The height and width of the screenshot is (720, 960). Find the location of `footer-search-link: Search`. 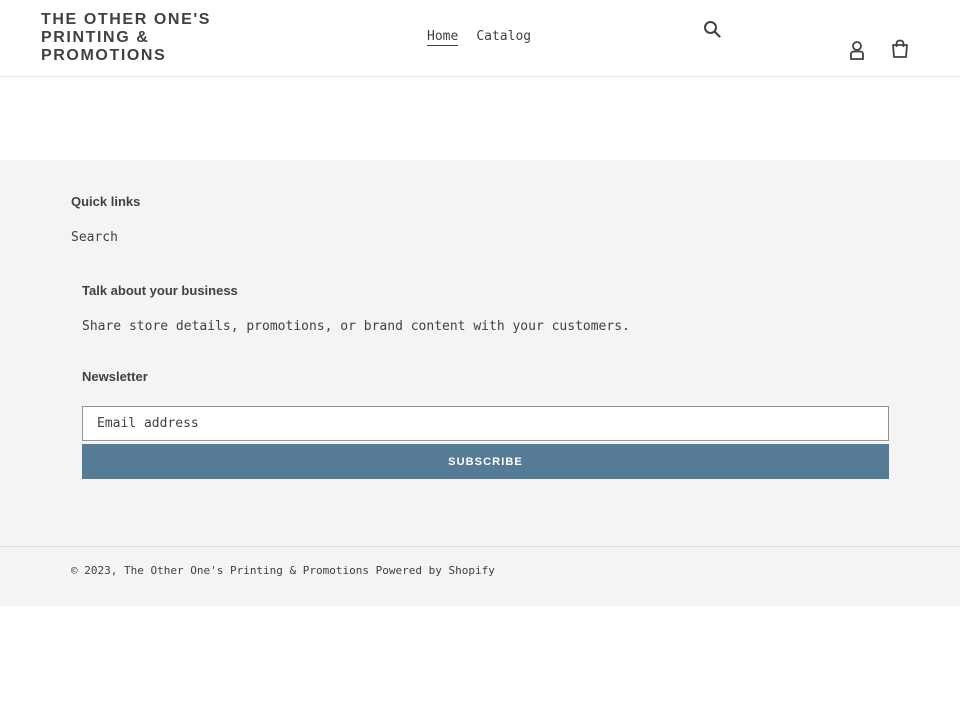

footer-search-link: Search is located at coordinates (94, 237).